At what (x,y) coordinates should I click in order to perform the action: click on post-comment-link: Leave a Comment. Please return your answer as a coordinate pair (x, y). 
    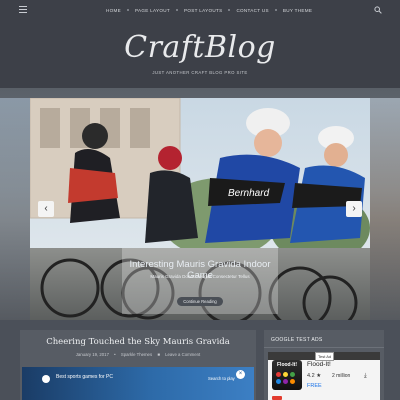
    Looking at the image, I should click on (182, 354).